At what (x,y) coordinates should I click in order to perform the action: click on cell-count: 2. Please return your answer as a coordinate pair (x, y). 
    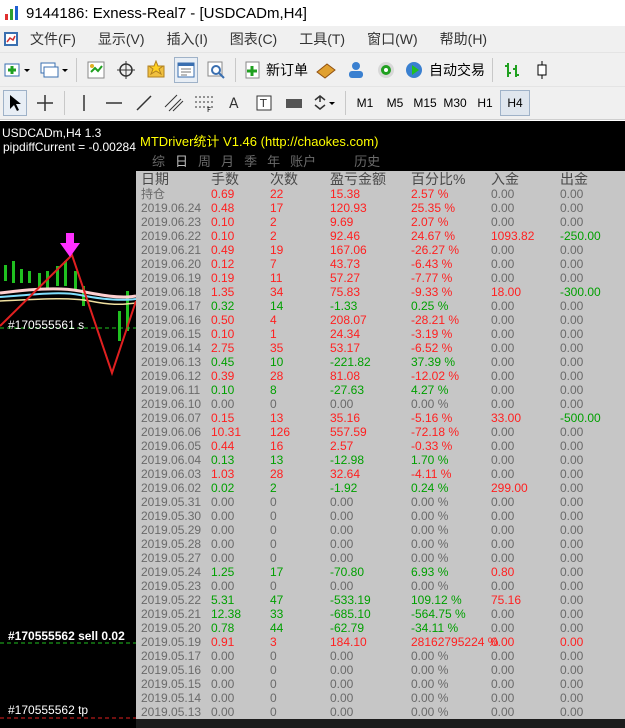
    Looking at the image, I should click on (273, 222).